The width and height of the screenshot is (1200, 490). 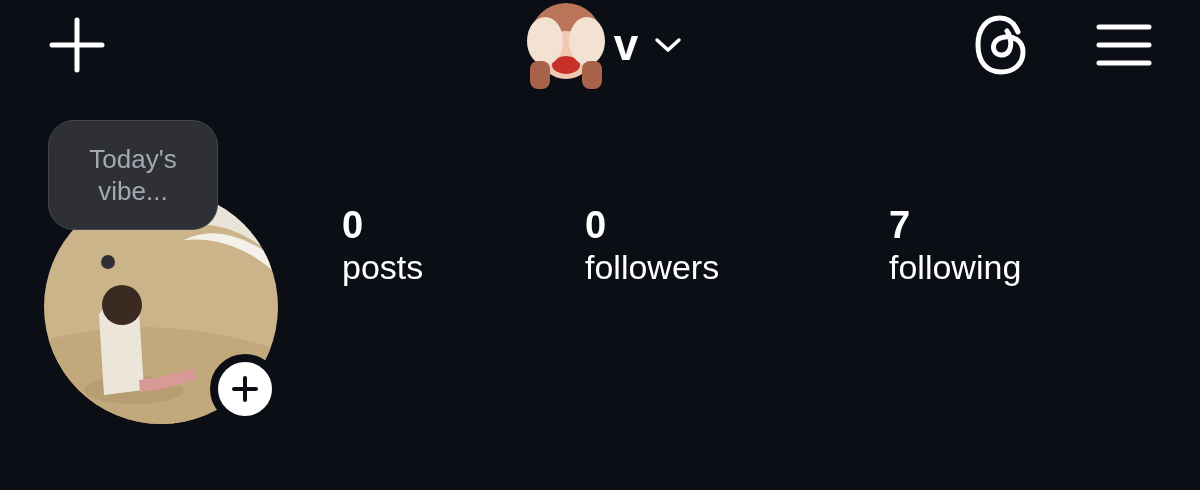 I want to click on threads-icon, so click(x=1001, y=45).